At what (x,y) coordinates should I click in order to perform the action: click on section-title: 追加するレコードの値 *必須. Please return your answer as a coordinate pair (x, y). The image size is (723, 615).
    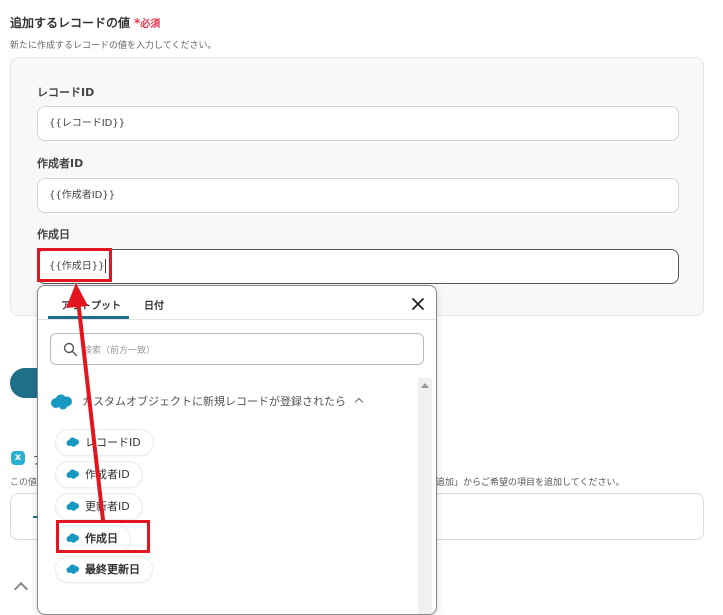
    Looking at the image, I should click on (85, 22).